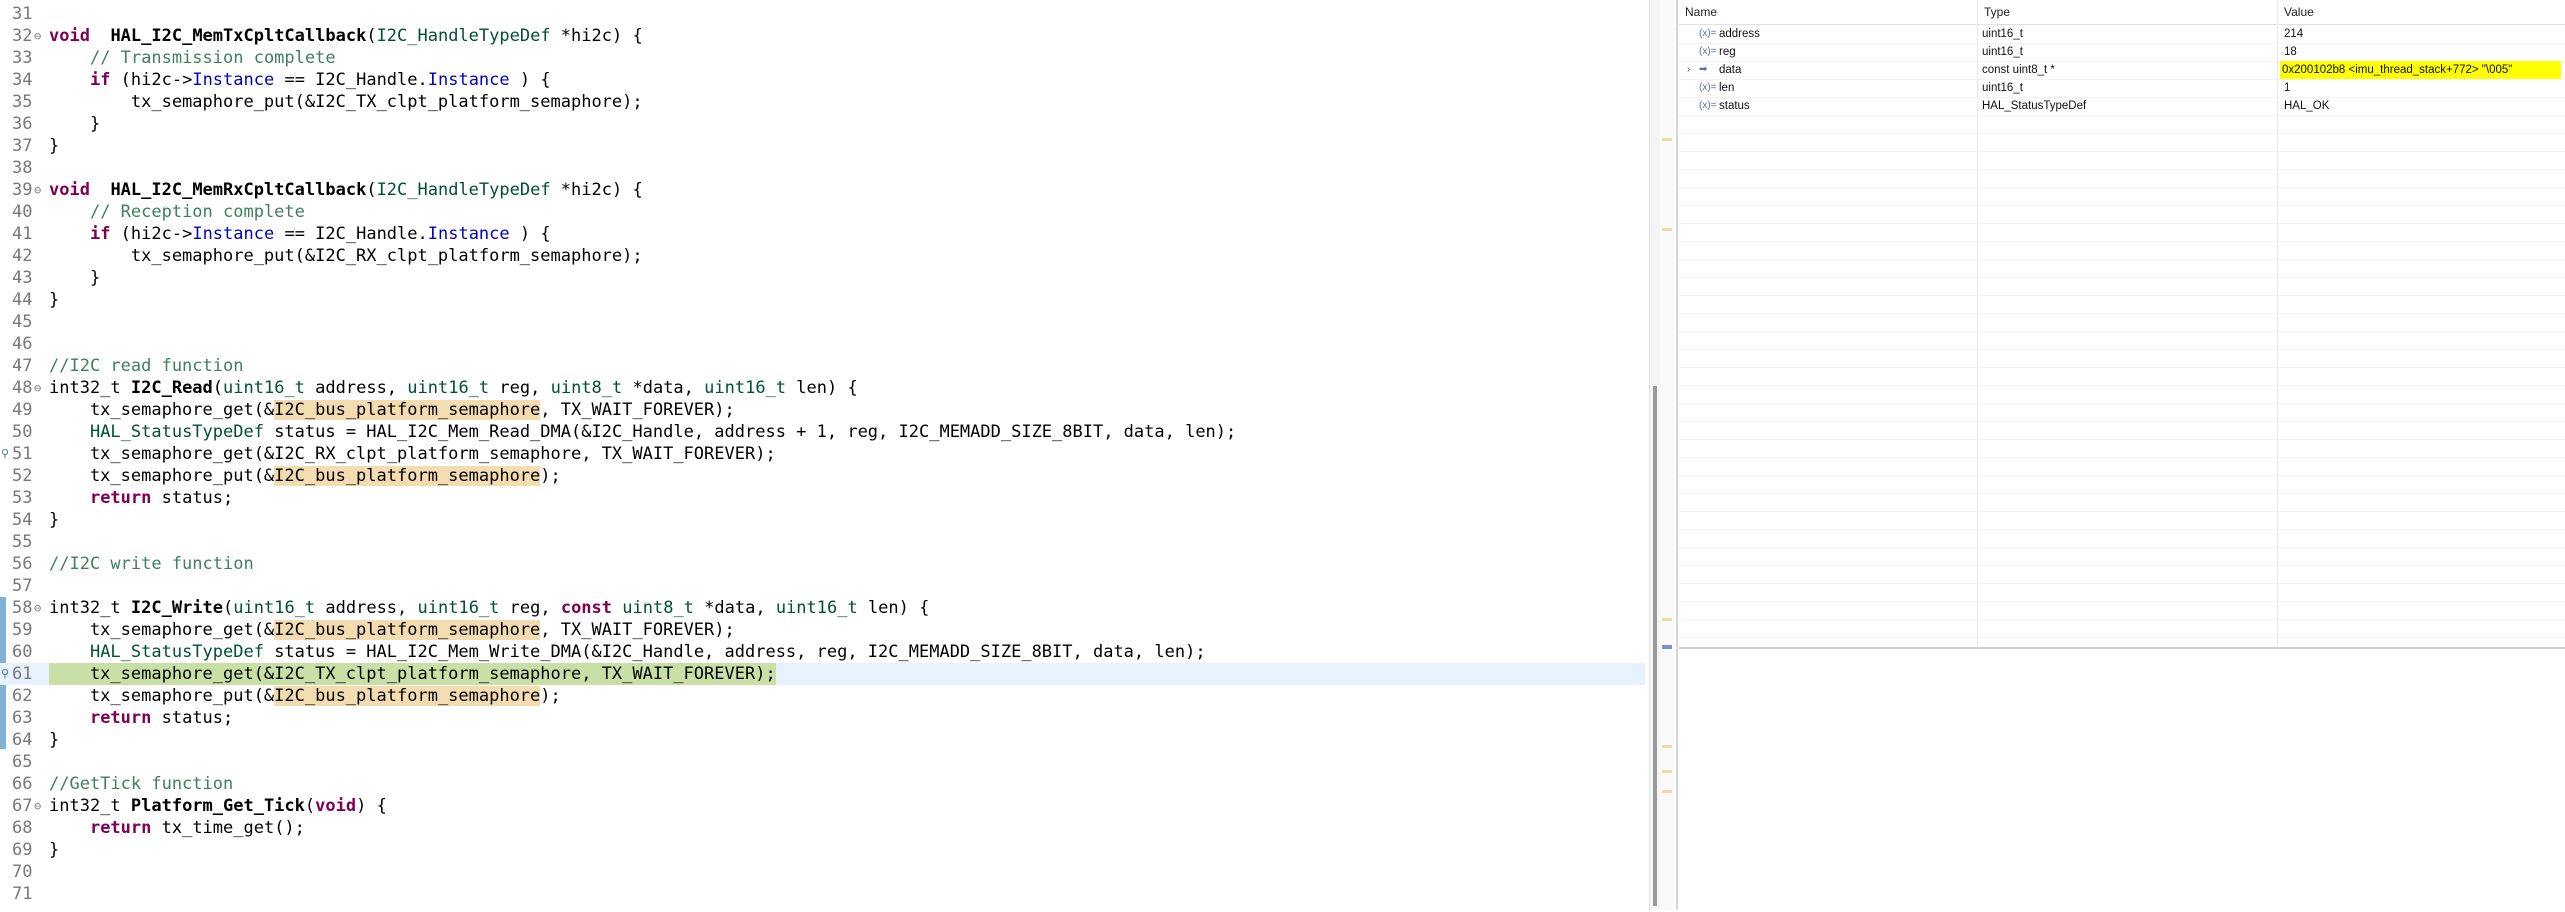  I want to click on code-line: 68 return tx_time_get();, so click(822, 828).